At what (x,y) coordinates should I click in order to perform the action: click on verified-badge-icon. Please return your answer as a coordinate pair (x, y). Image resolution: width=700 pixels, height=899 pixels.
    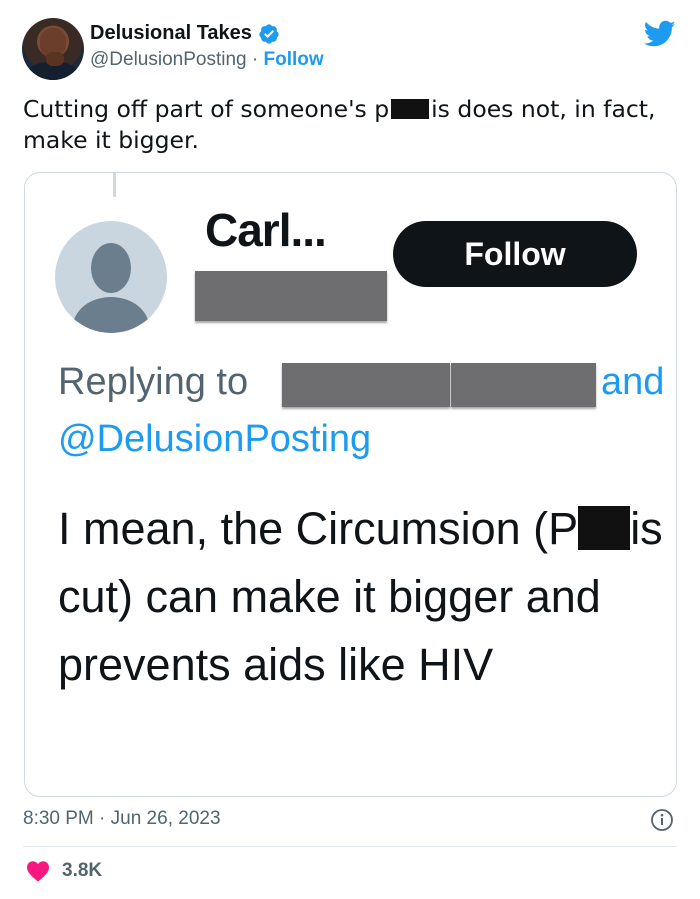
    Looking at the image, I should click on (269, 33).